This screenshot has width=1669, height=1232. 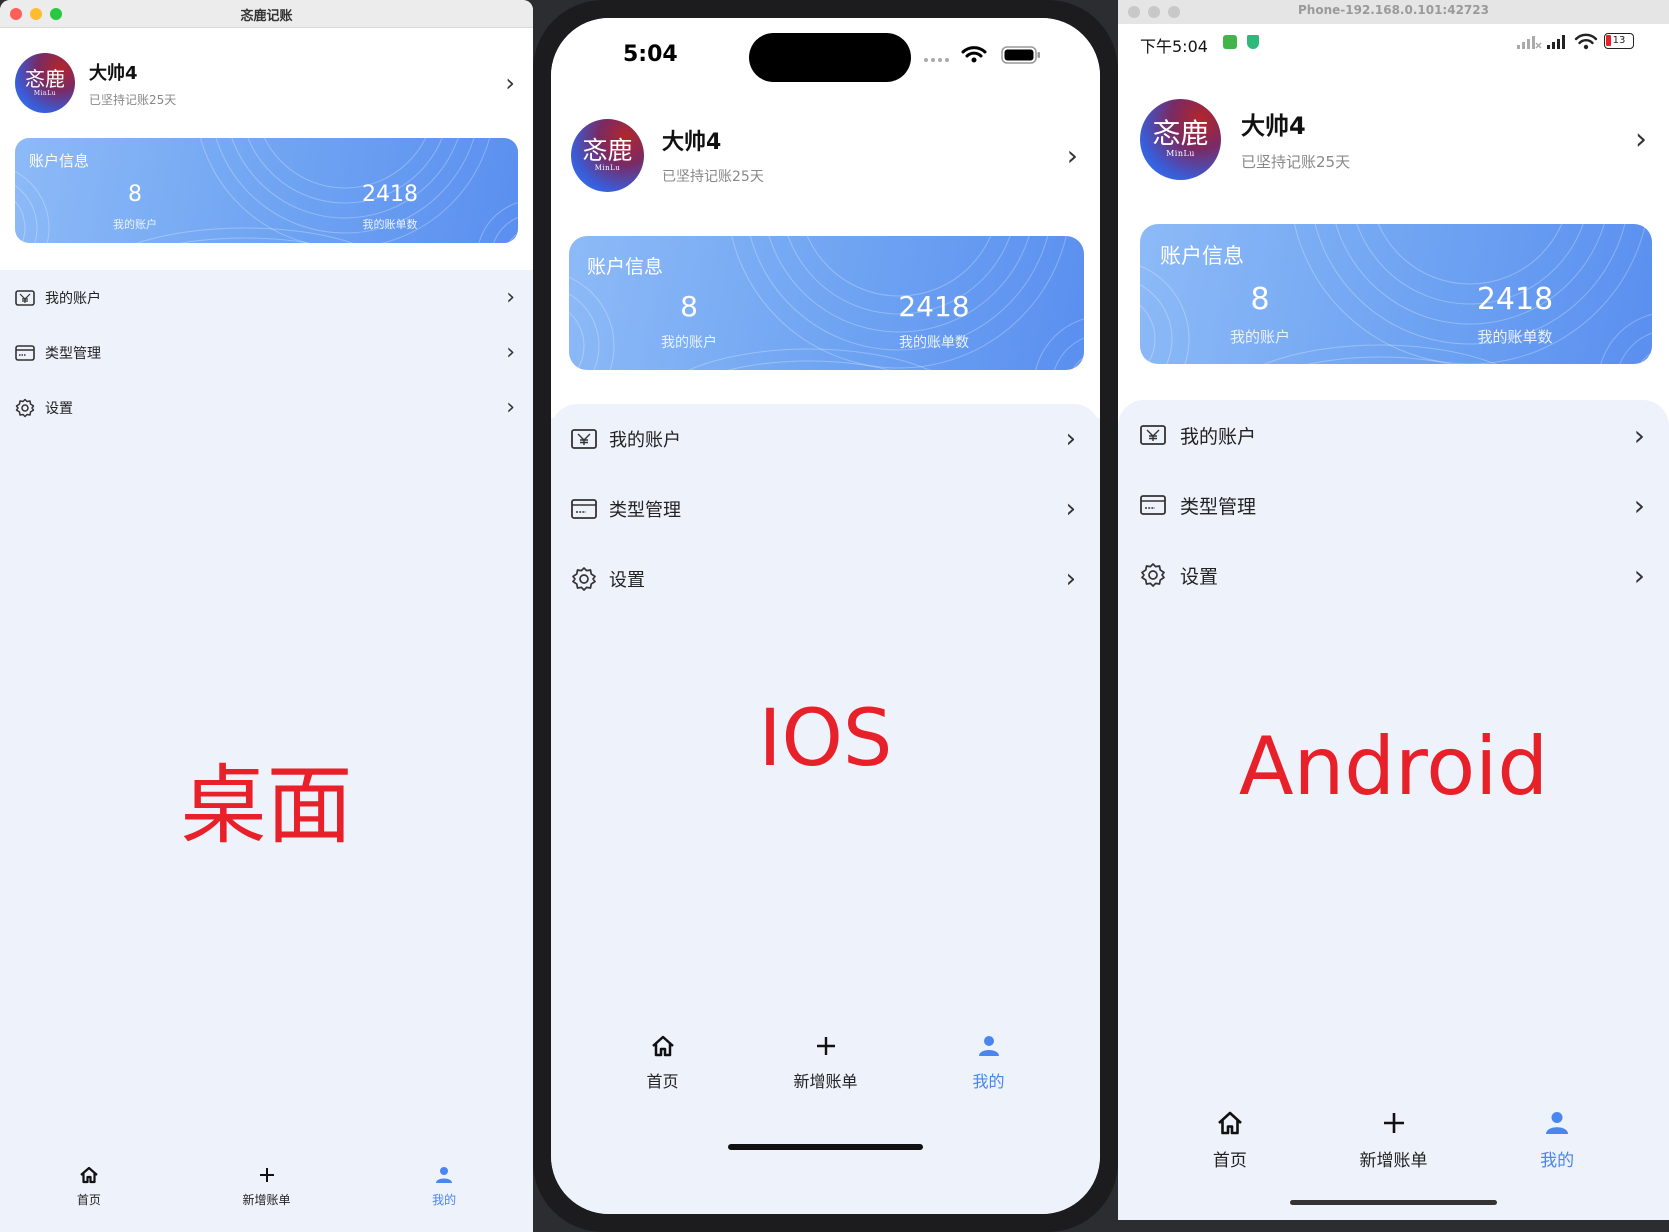 What do you see at coordinates (1253, 42) in the screenshot?
I see `shield-icon` at bounding box center [1253, 42].